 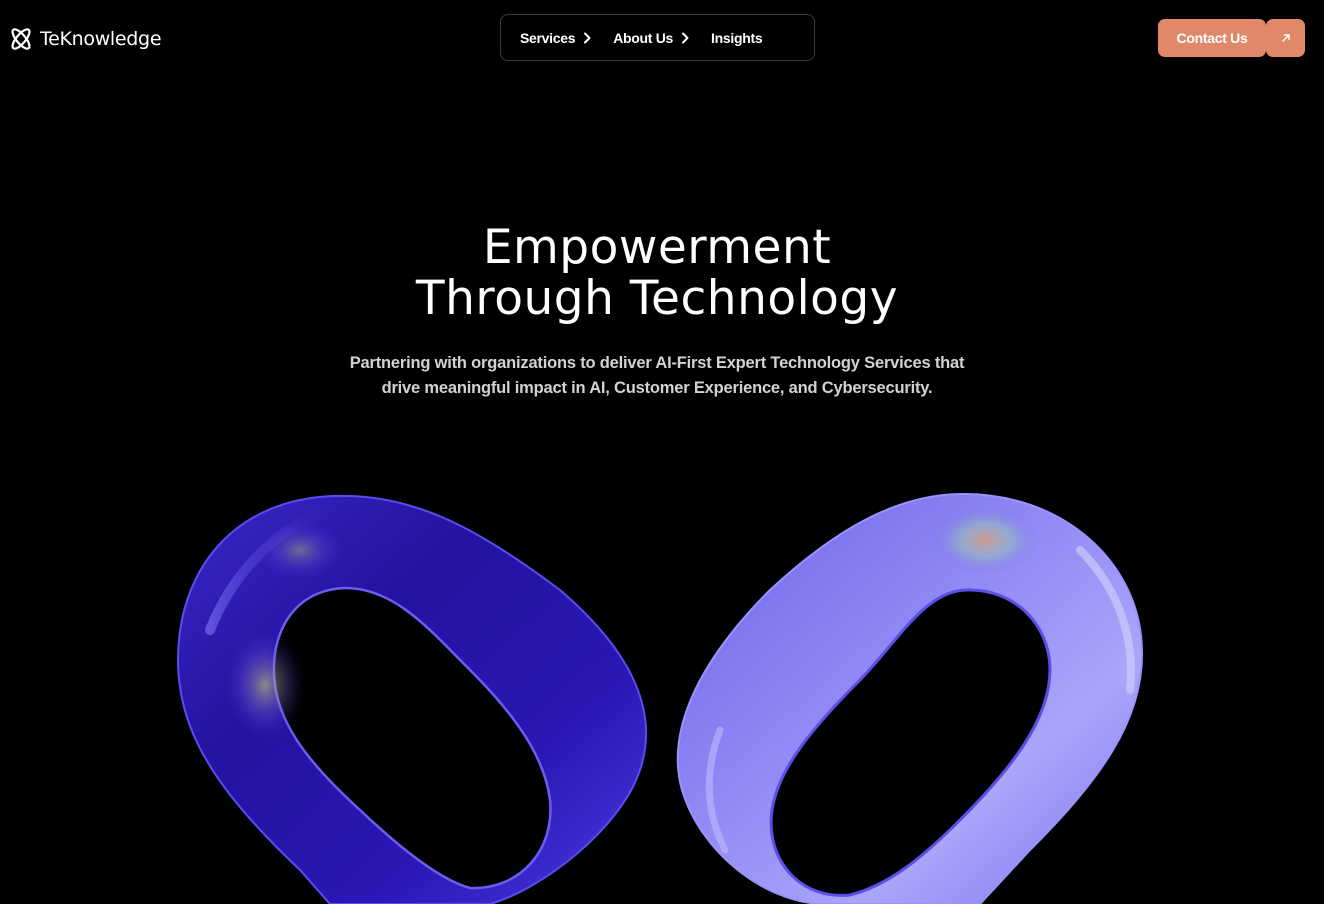 I want to click on hero-title-line: Empowerment, so click(x=657, y=247).